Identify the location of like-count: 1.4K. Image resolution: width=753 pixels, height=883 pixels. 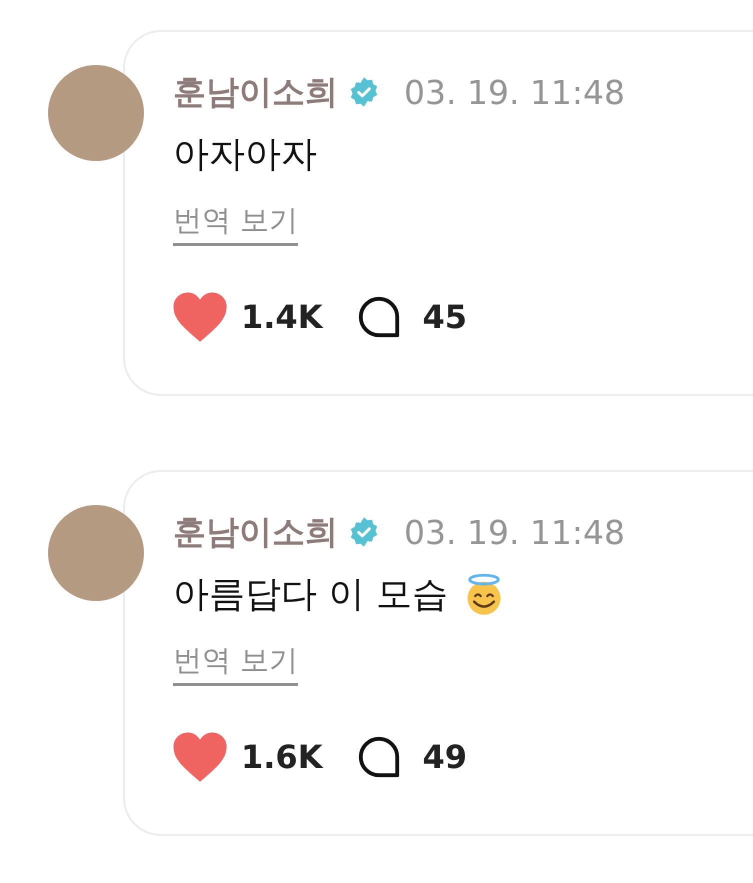
(281, 317).